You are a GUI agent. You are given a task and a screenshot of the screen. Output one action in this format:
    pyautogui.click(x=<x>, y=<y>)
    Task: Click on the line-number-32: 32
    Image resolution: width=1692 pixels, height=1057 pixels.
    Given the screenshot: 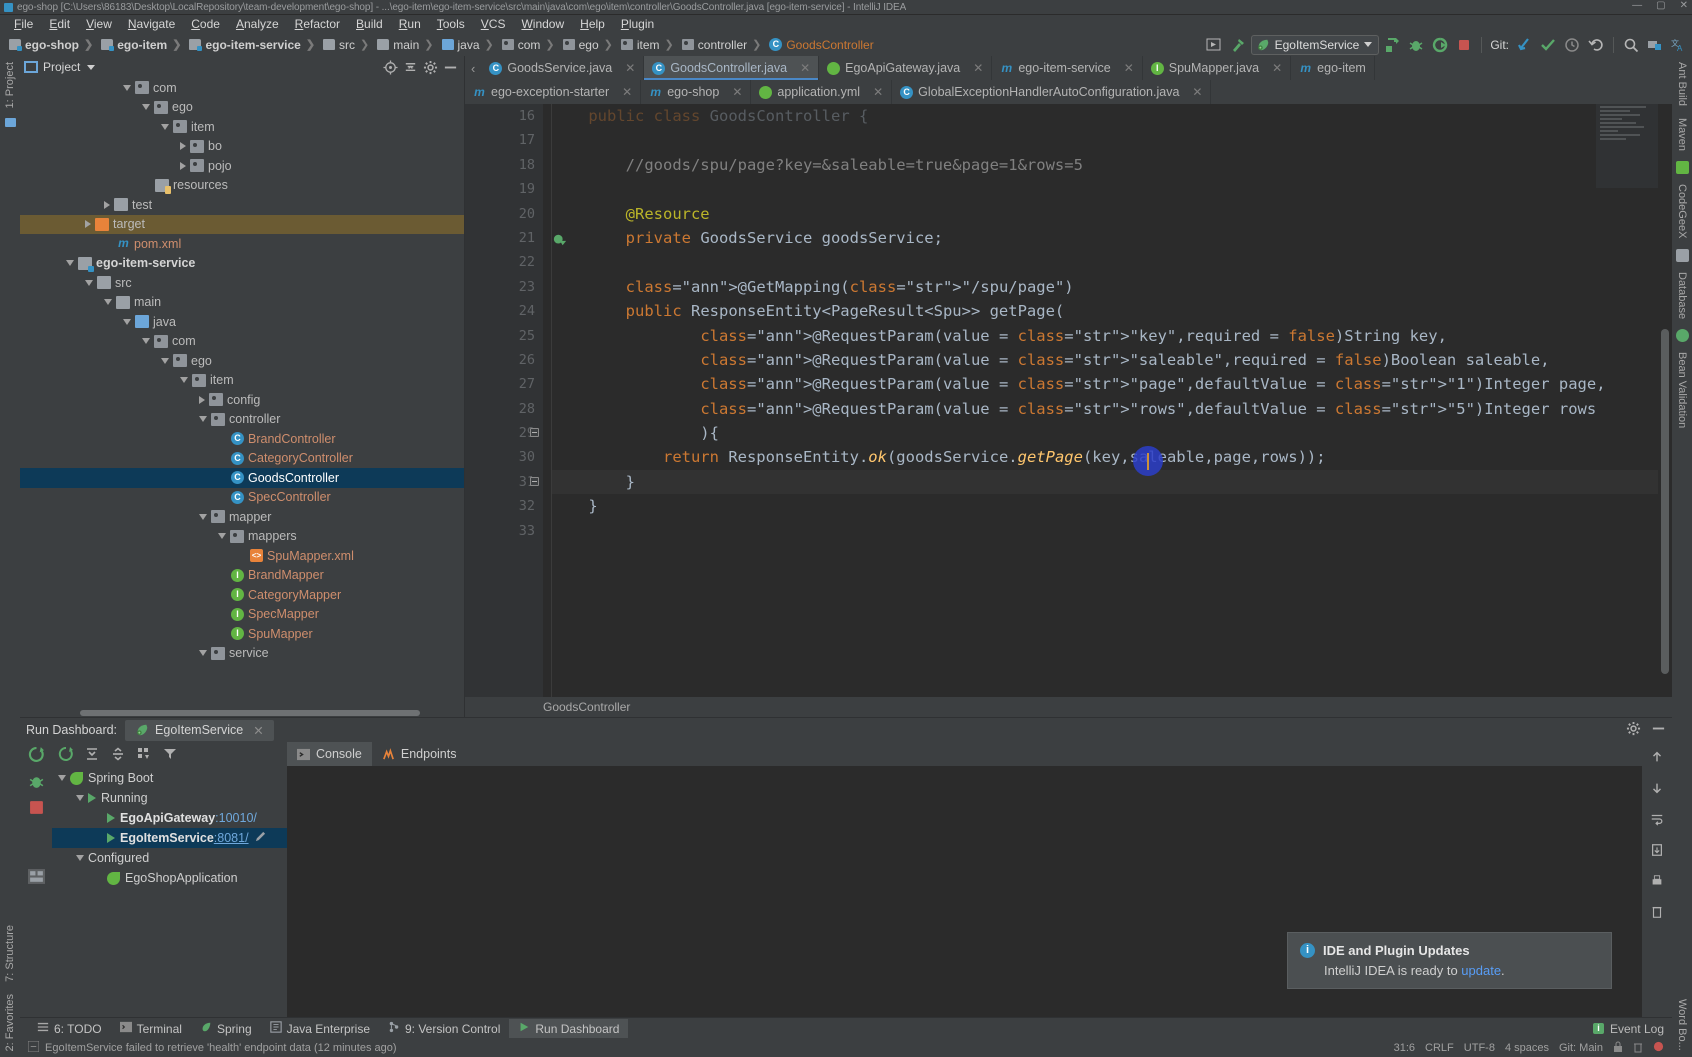 What is the action you would take?
    pyautogui.click(x=504, y=506)
    